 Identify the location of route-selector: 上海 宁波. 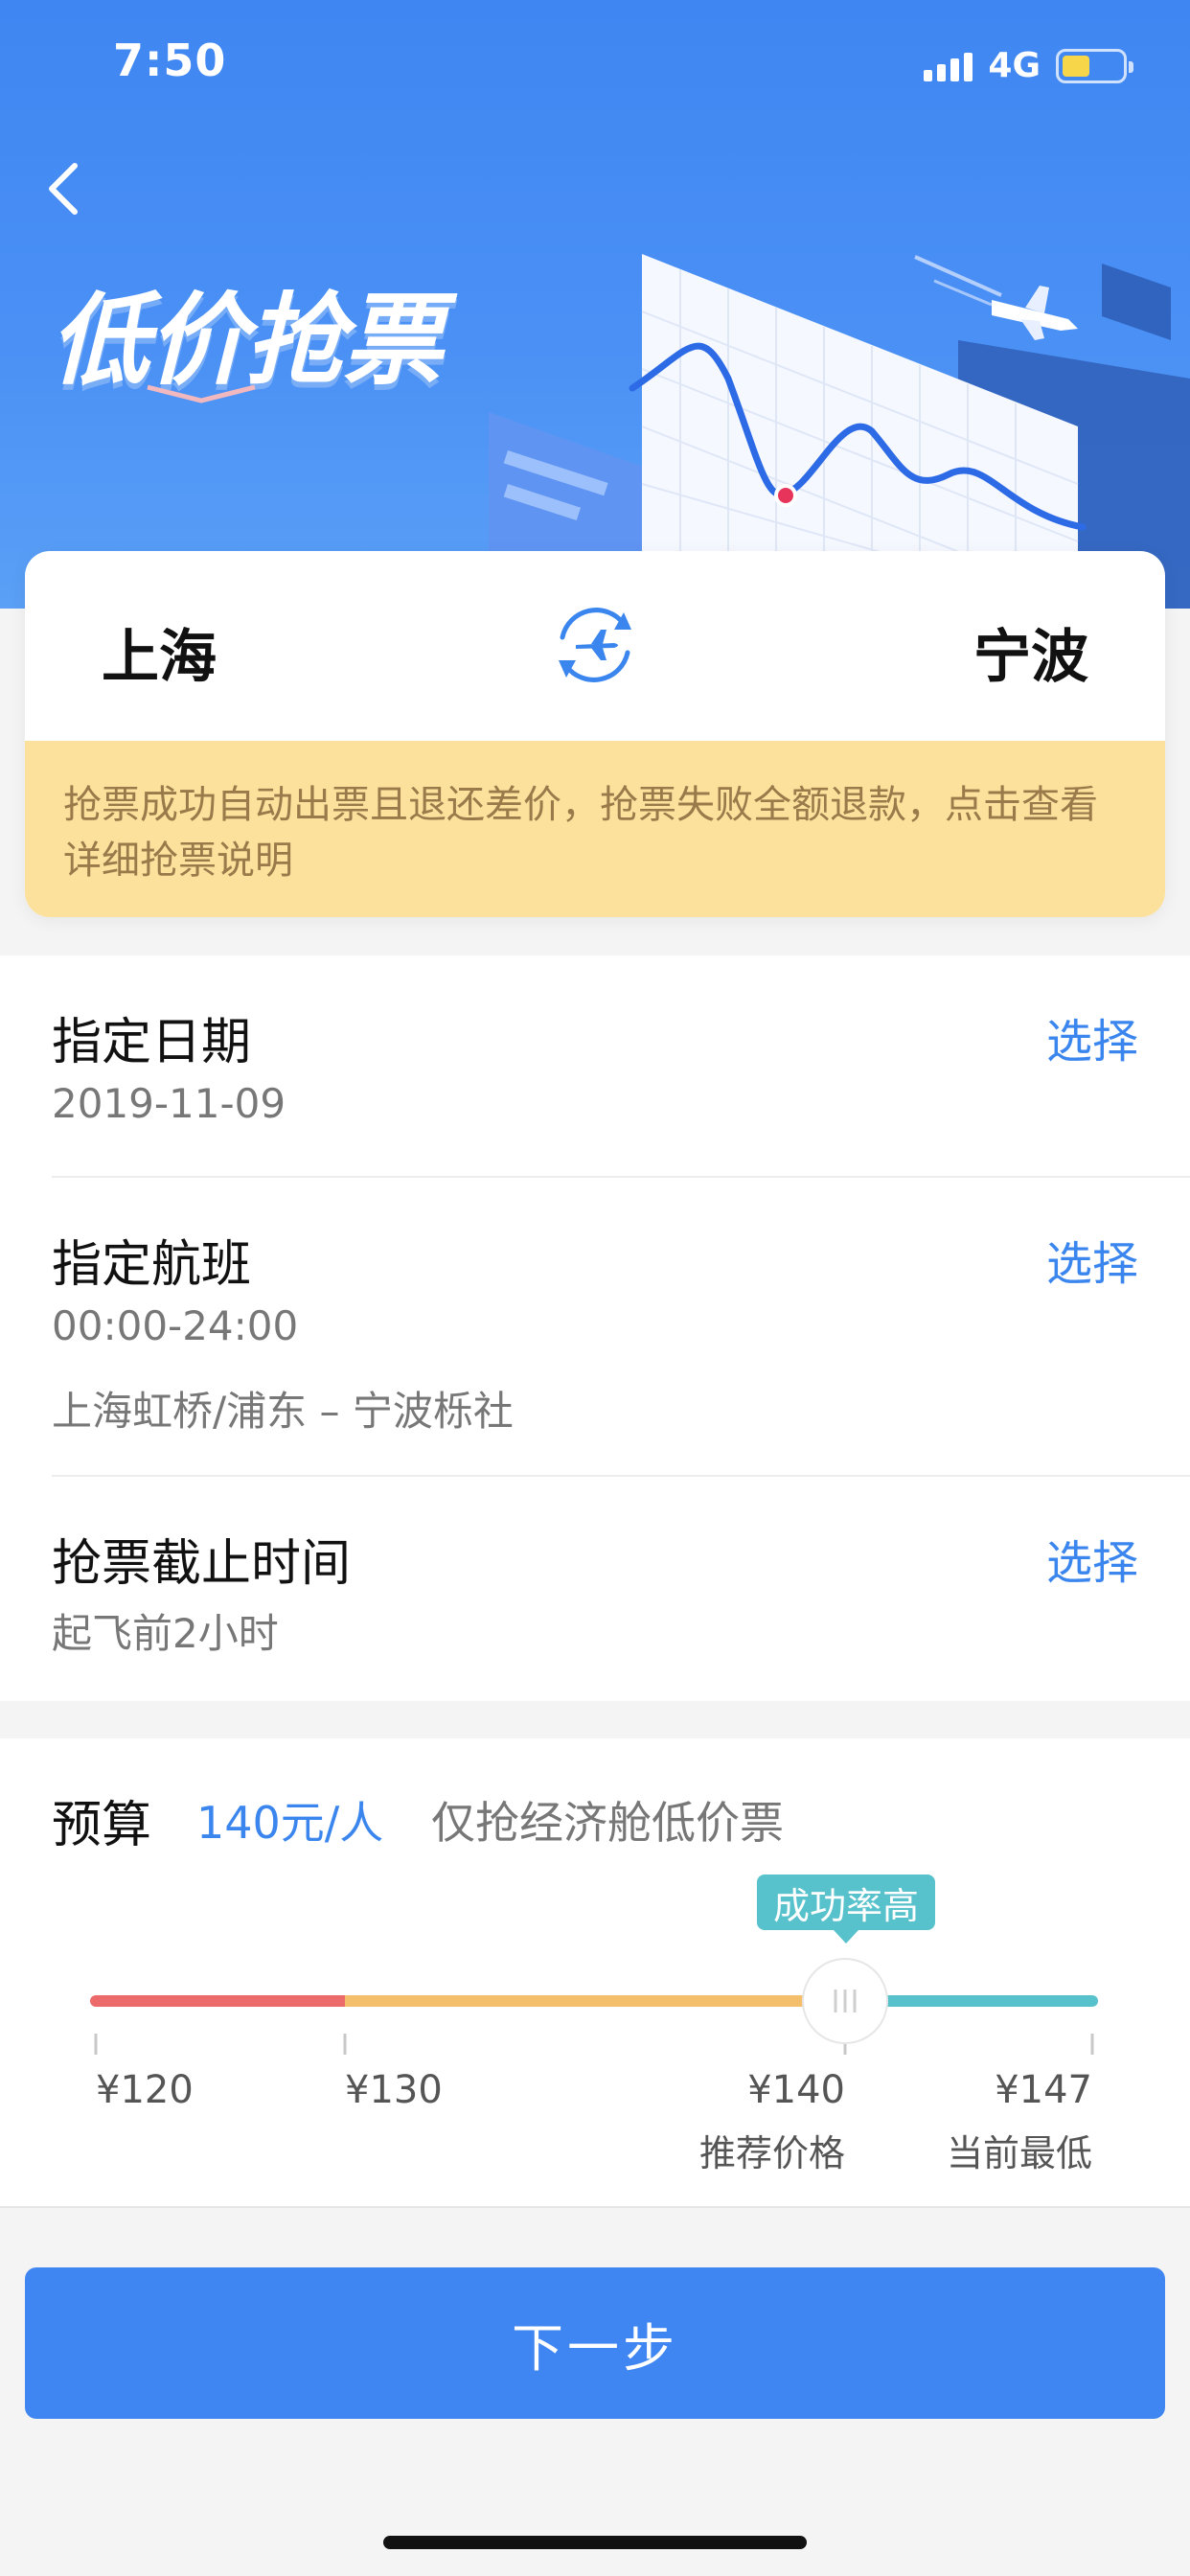
(595, 646).